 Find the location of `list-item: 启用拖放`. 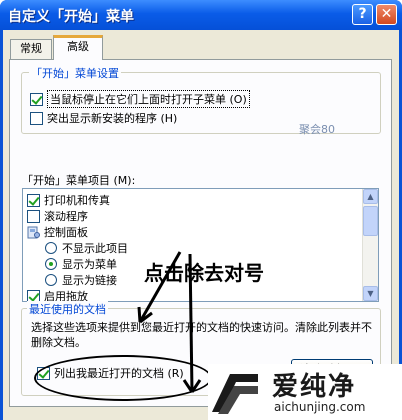

list-item: 启用拖放 is located at coordinates (57, 295).